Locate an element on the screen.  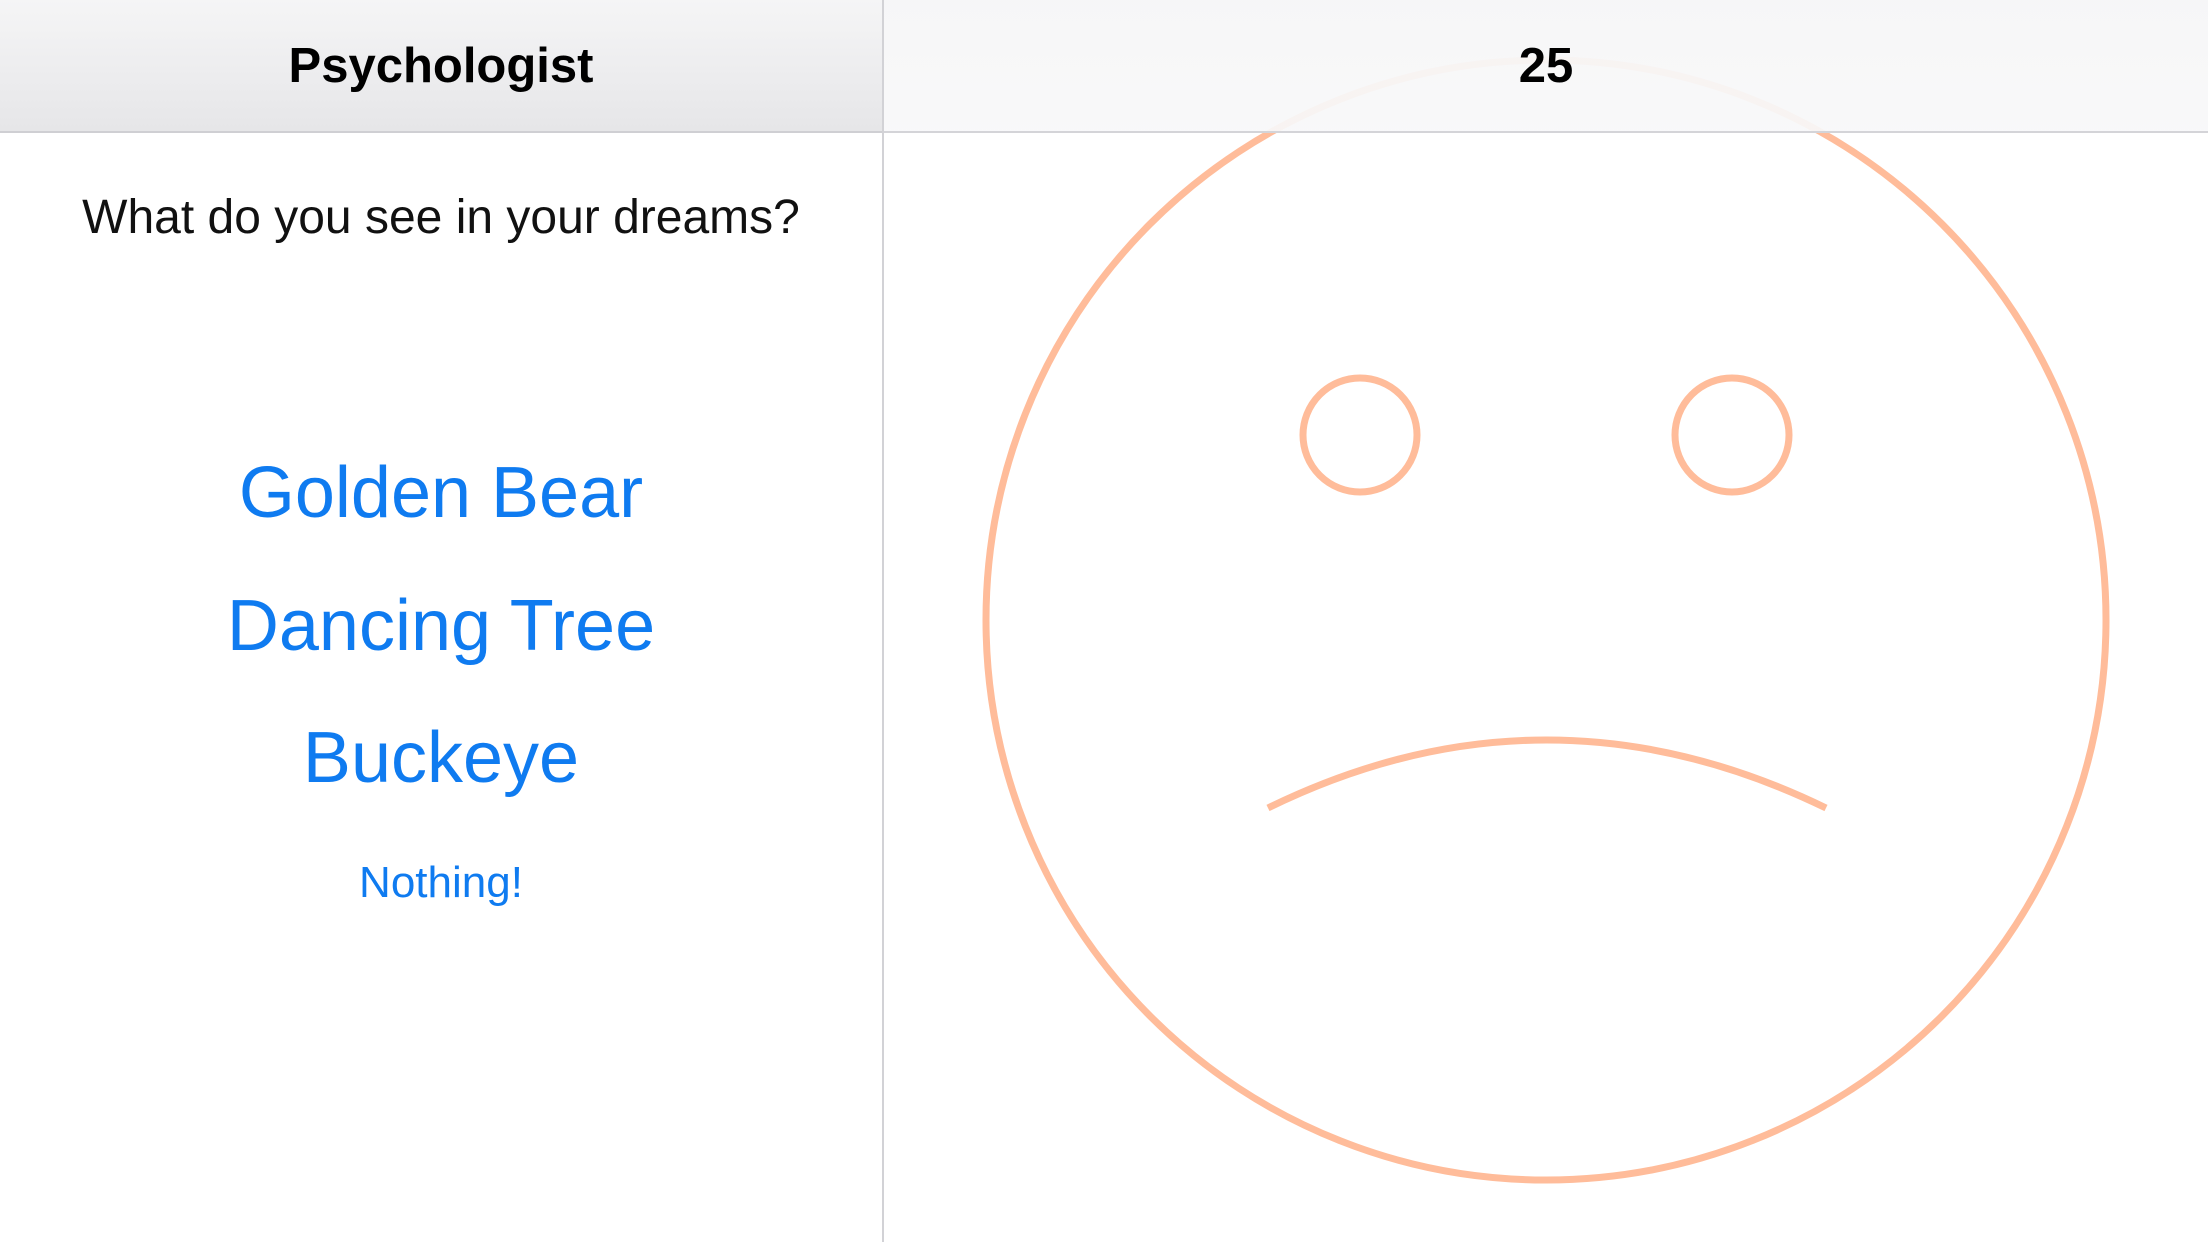
frown-mouth is located at coordinates (1547, 774).